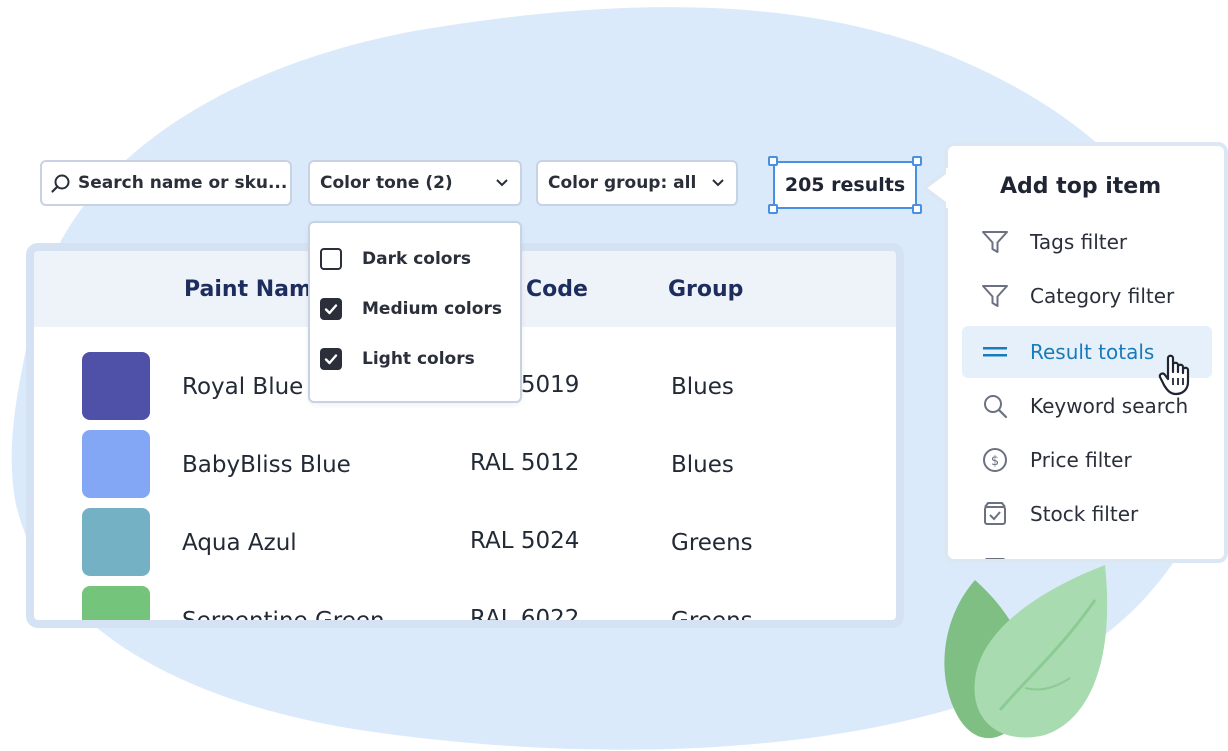  Describe the element at coordinates (525, 463) in the screenshot. I see `paint-code: RAL 5012` at that location.